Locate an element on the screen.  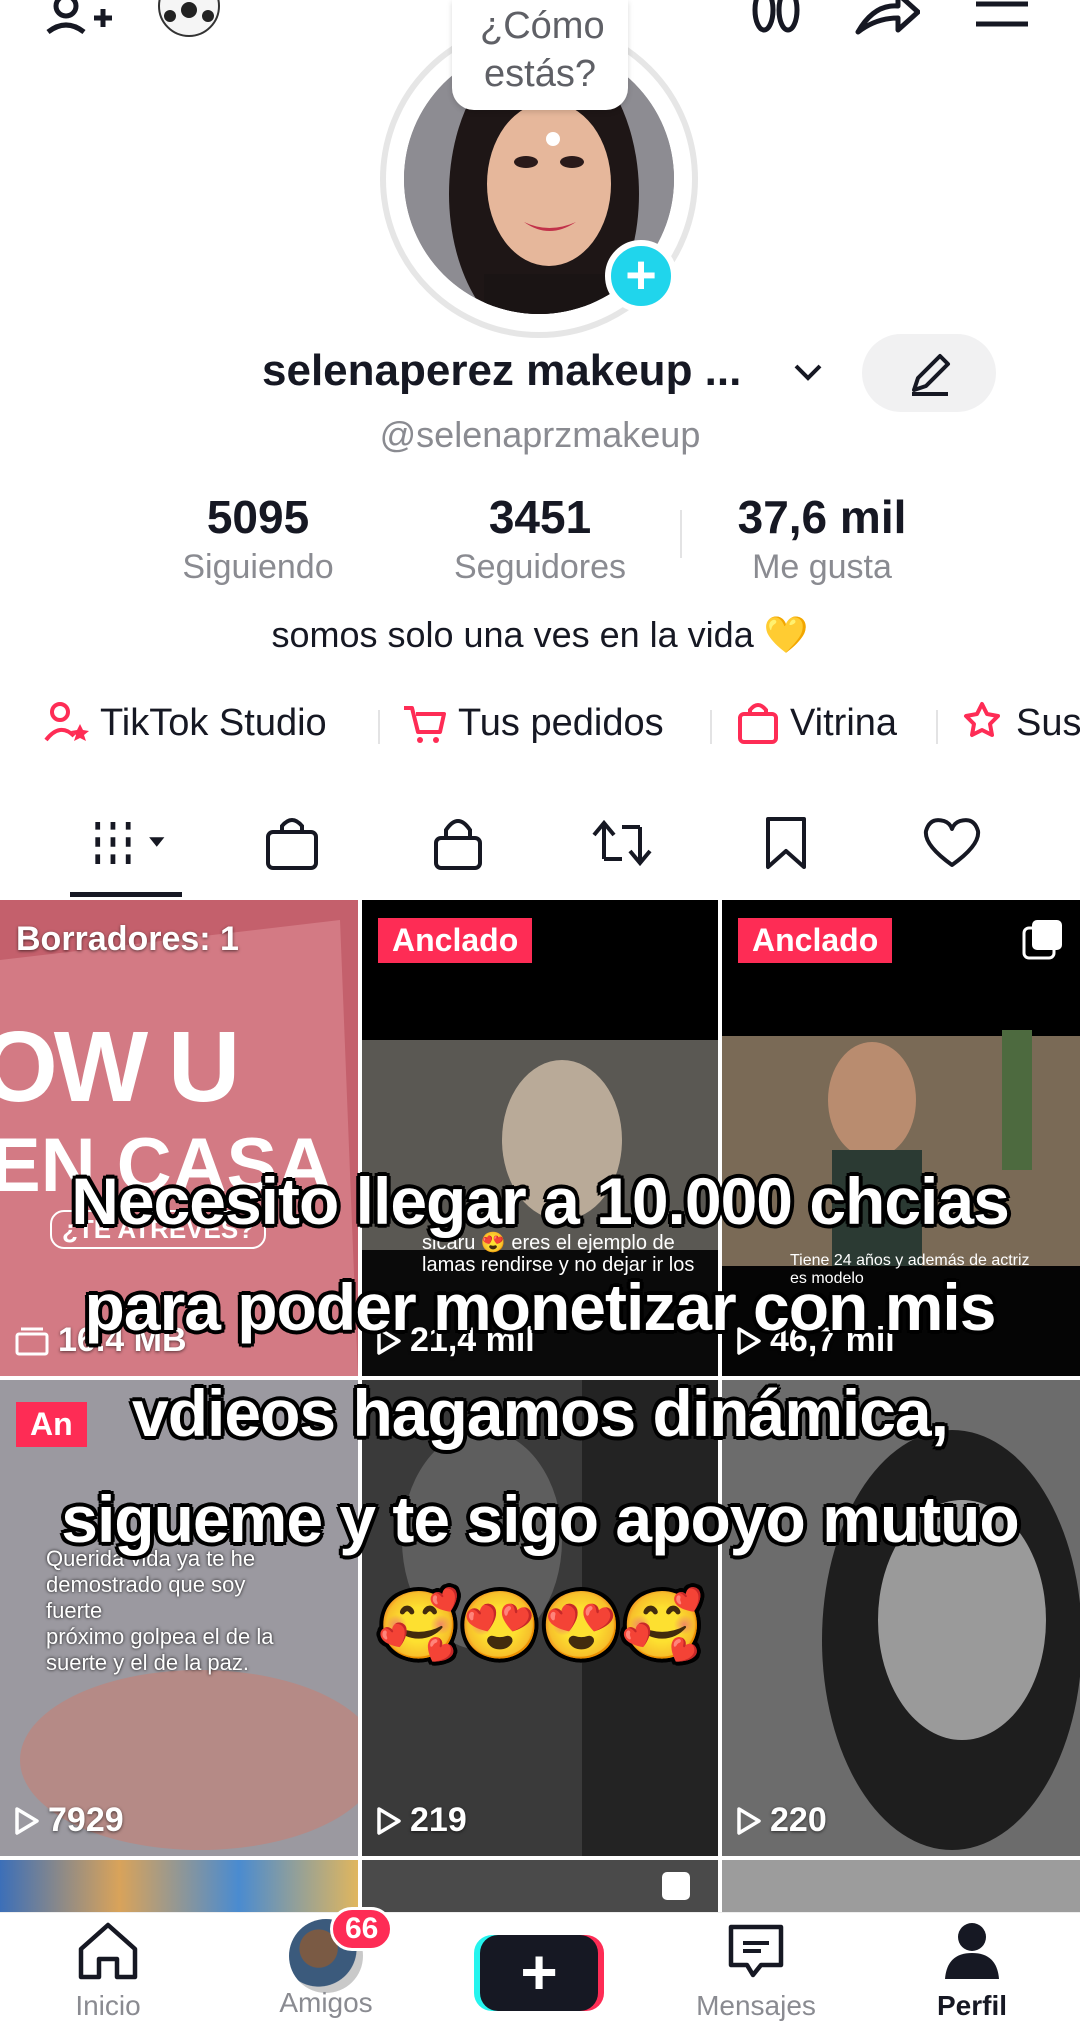
star-hand-icon is located at coordinates (982, 719).